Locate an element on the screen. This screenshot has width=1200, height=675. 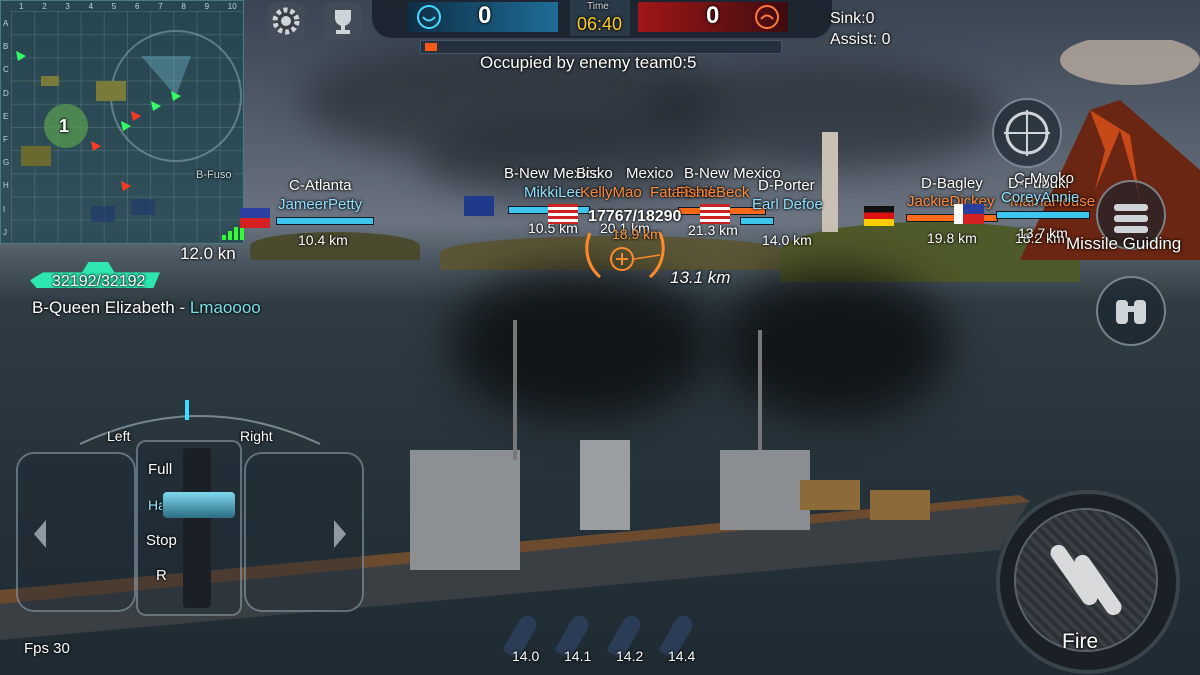
ammo-reload: 14.1 is located at coordinates (578, 656).